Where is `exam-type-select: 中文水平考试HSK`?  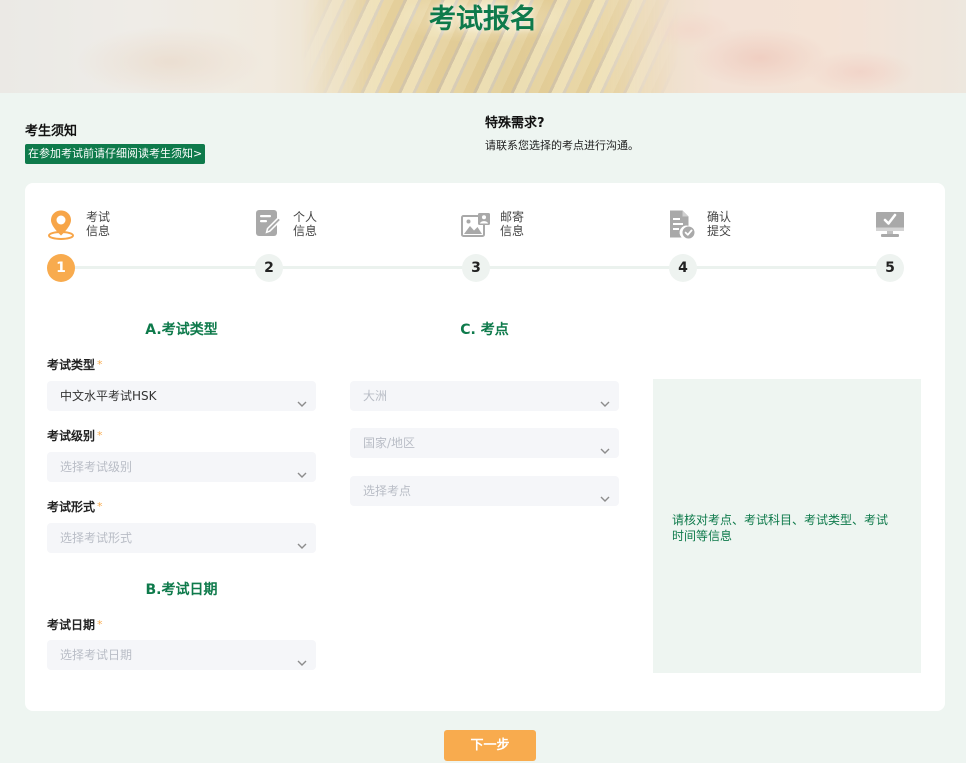
exam-type-select: 中文水平考试HSK is located at coordinates (181, 396).